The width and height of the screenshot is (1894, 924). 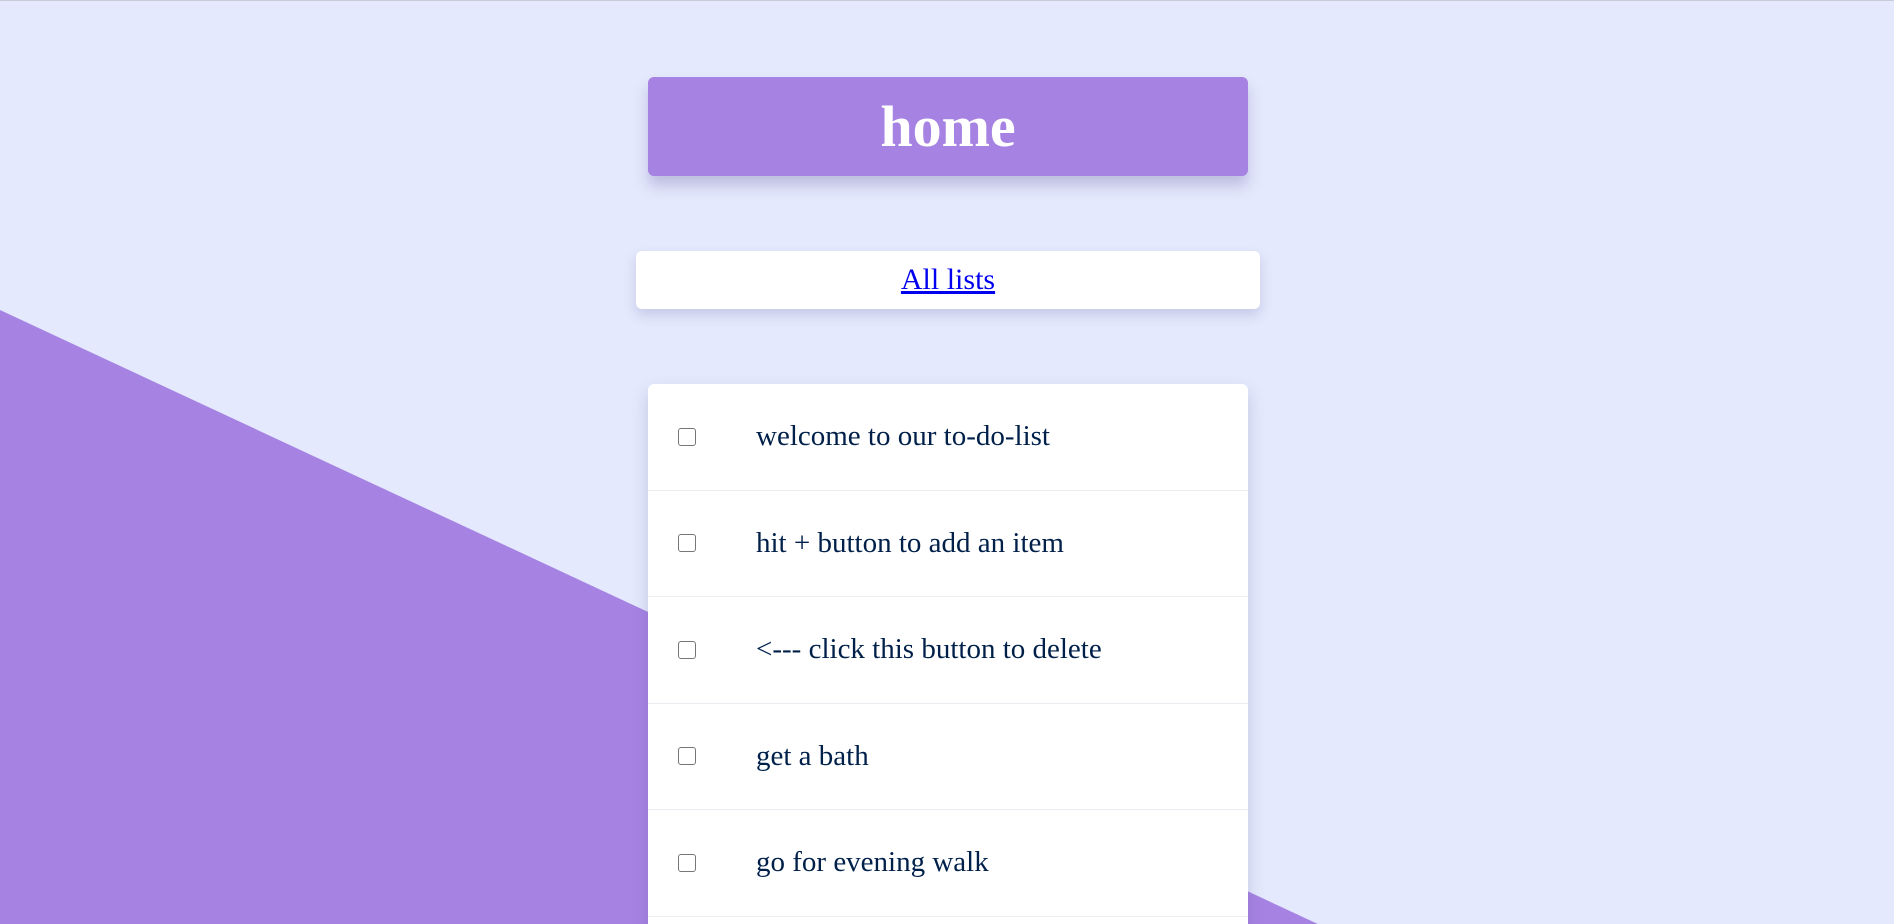 What do you see at coordinates (948, 757) in the screenshot?
I see `list-item: get a bath` at bounding box center [948, 757].